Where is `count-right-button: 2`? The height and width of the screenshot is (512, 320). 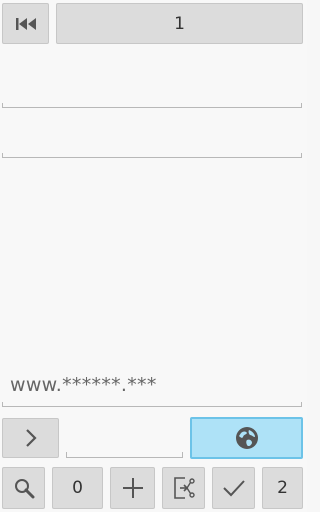 count-right-button: 2 is located at coordinates (282, 488).